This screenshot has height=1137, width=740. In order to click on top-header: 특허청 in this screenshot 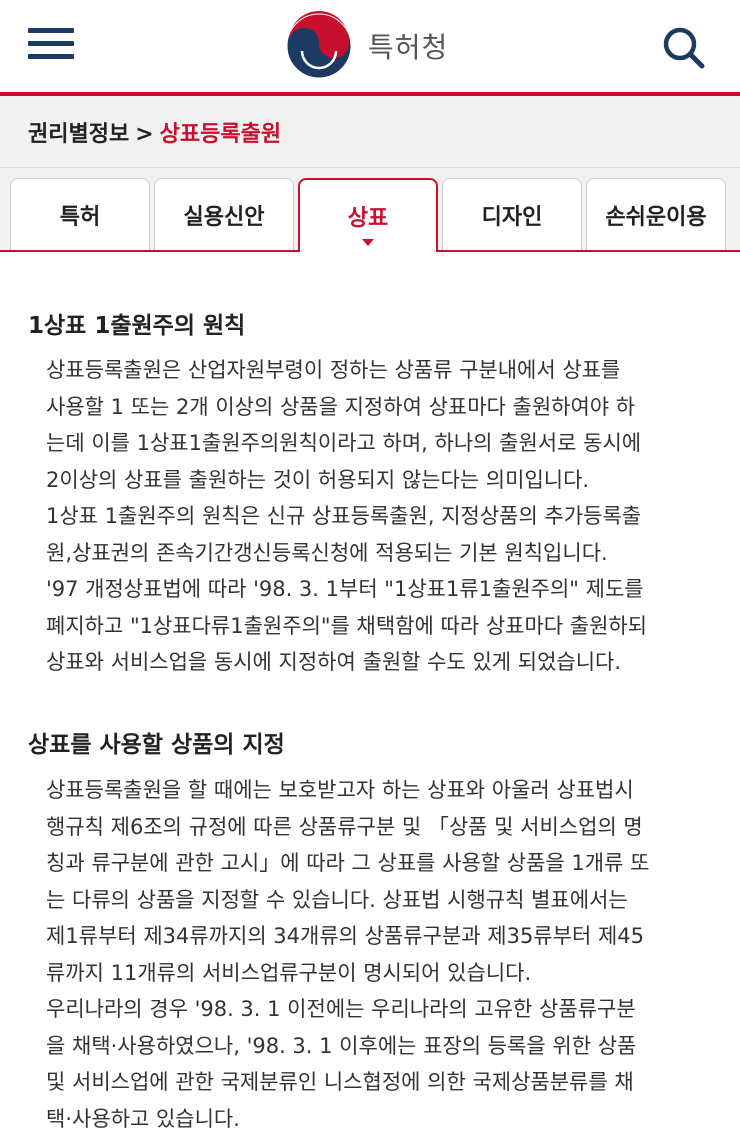, I will do `click(370, 46)`.